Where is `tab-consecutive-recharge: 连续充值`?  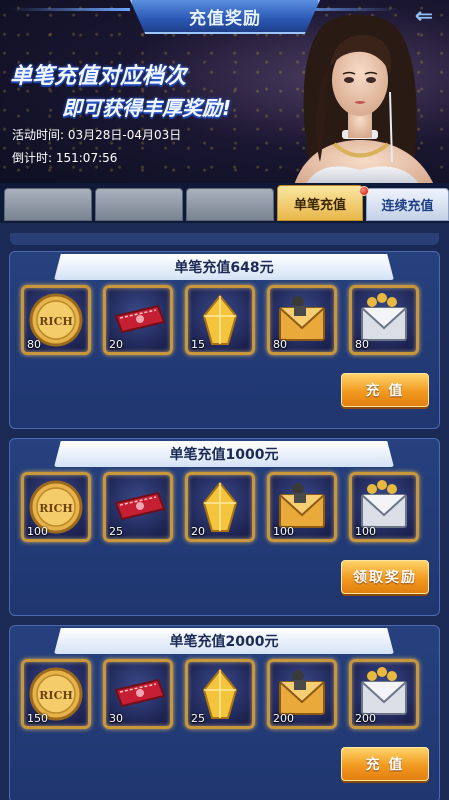 tab-consecutive-recharge: 连续充值 is located at coordinates (407, 204).